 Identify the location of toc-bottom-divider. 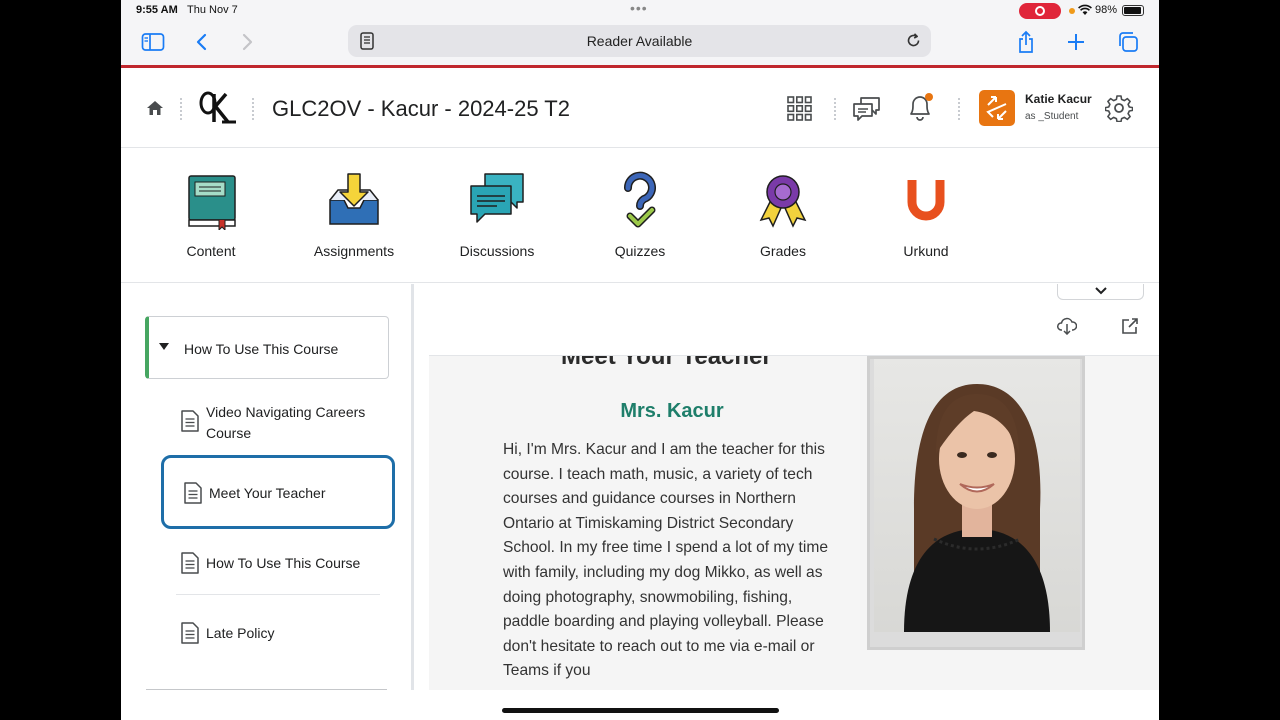
(266, 689).